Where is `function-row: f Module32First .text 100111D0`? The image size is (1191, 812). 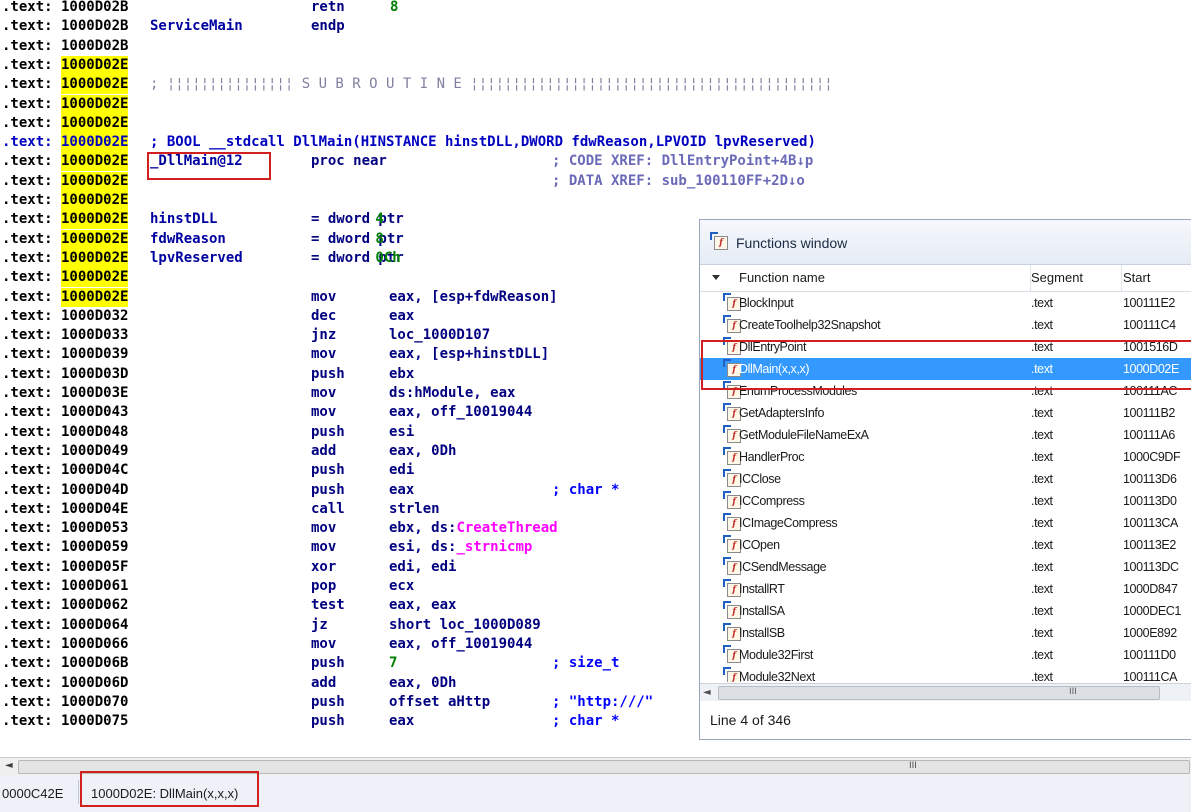 function-row: f Module32First .text 100111D0 is located at coordinates (945, 655).